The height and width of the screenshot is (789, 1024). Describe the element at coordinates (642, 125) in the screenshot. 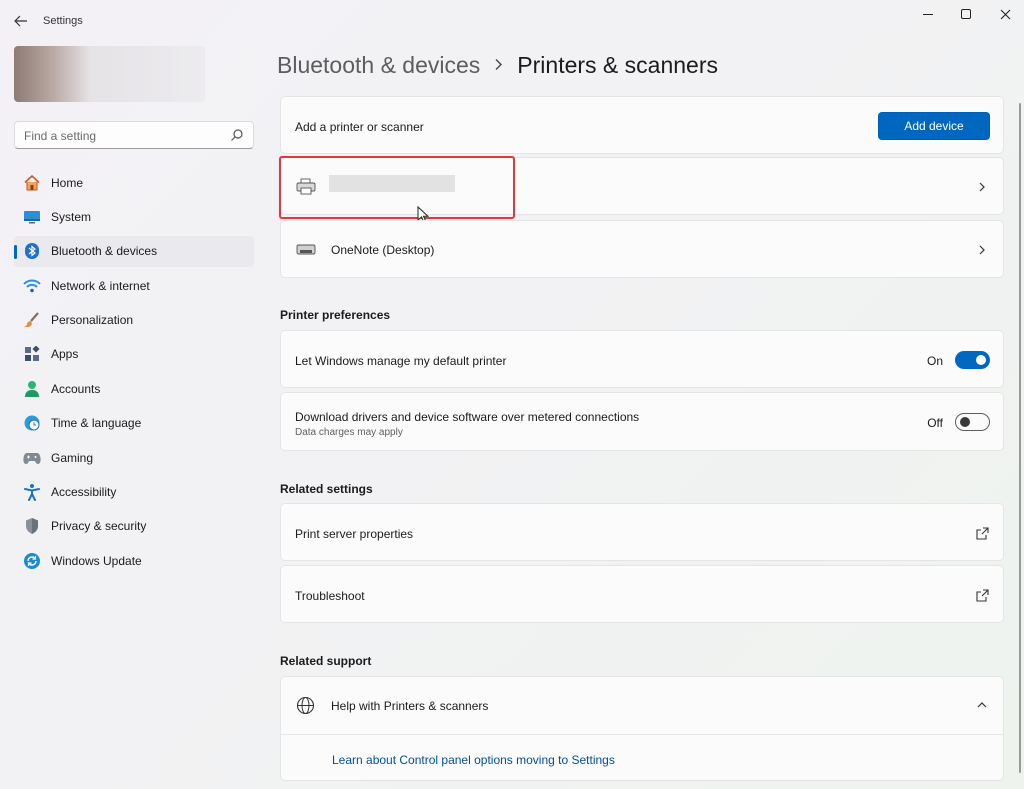

I see `add-printer-card: Add a printer or scanner Add device` at that location.